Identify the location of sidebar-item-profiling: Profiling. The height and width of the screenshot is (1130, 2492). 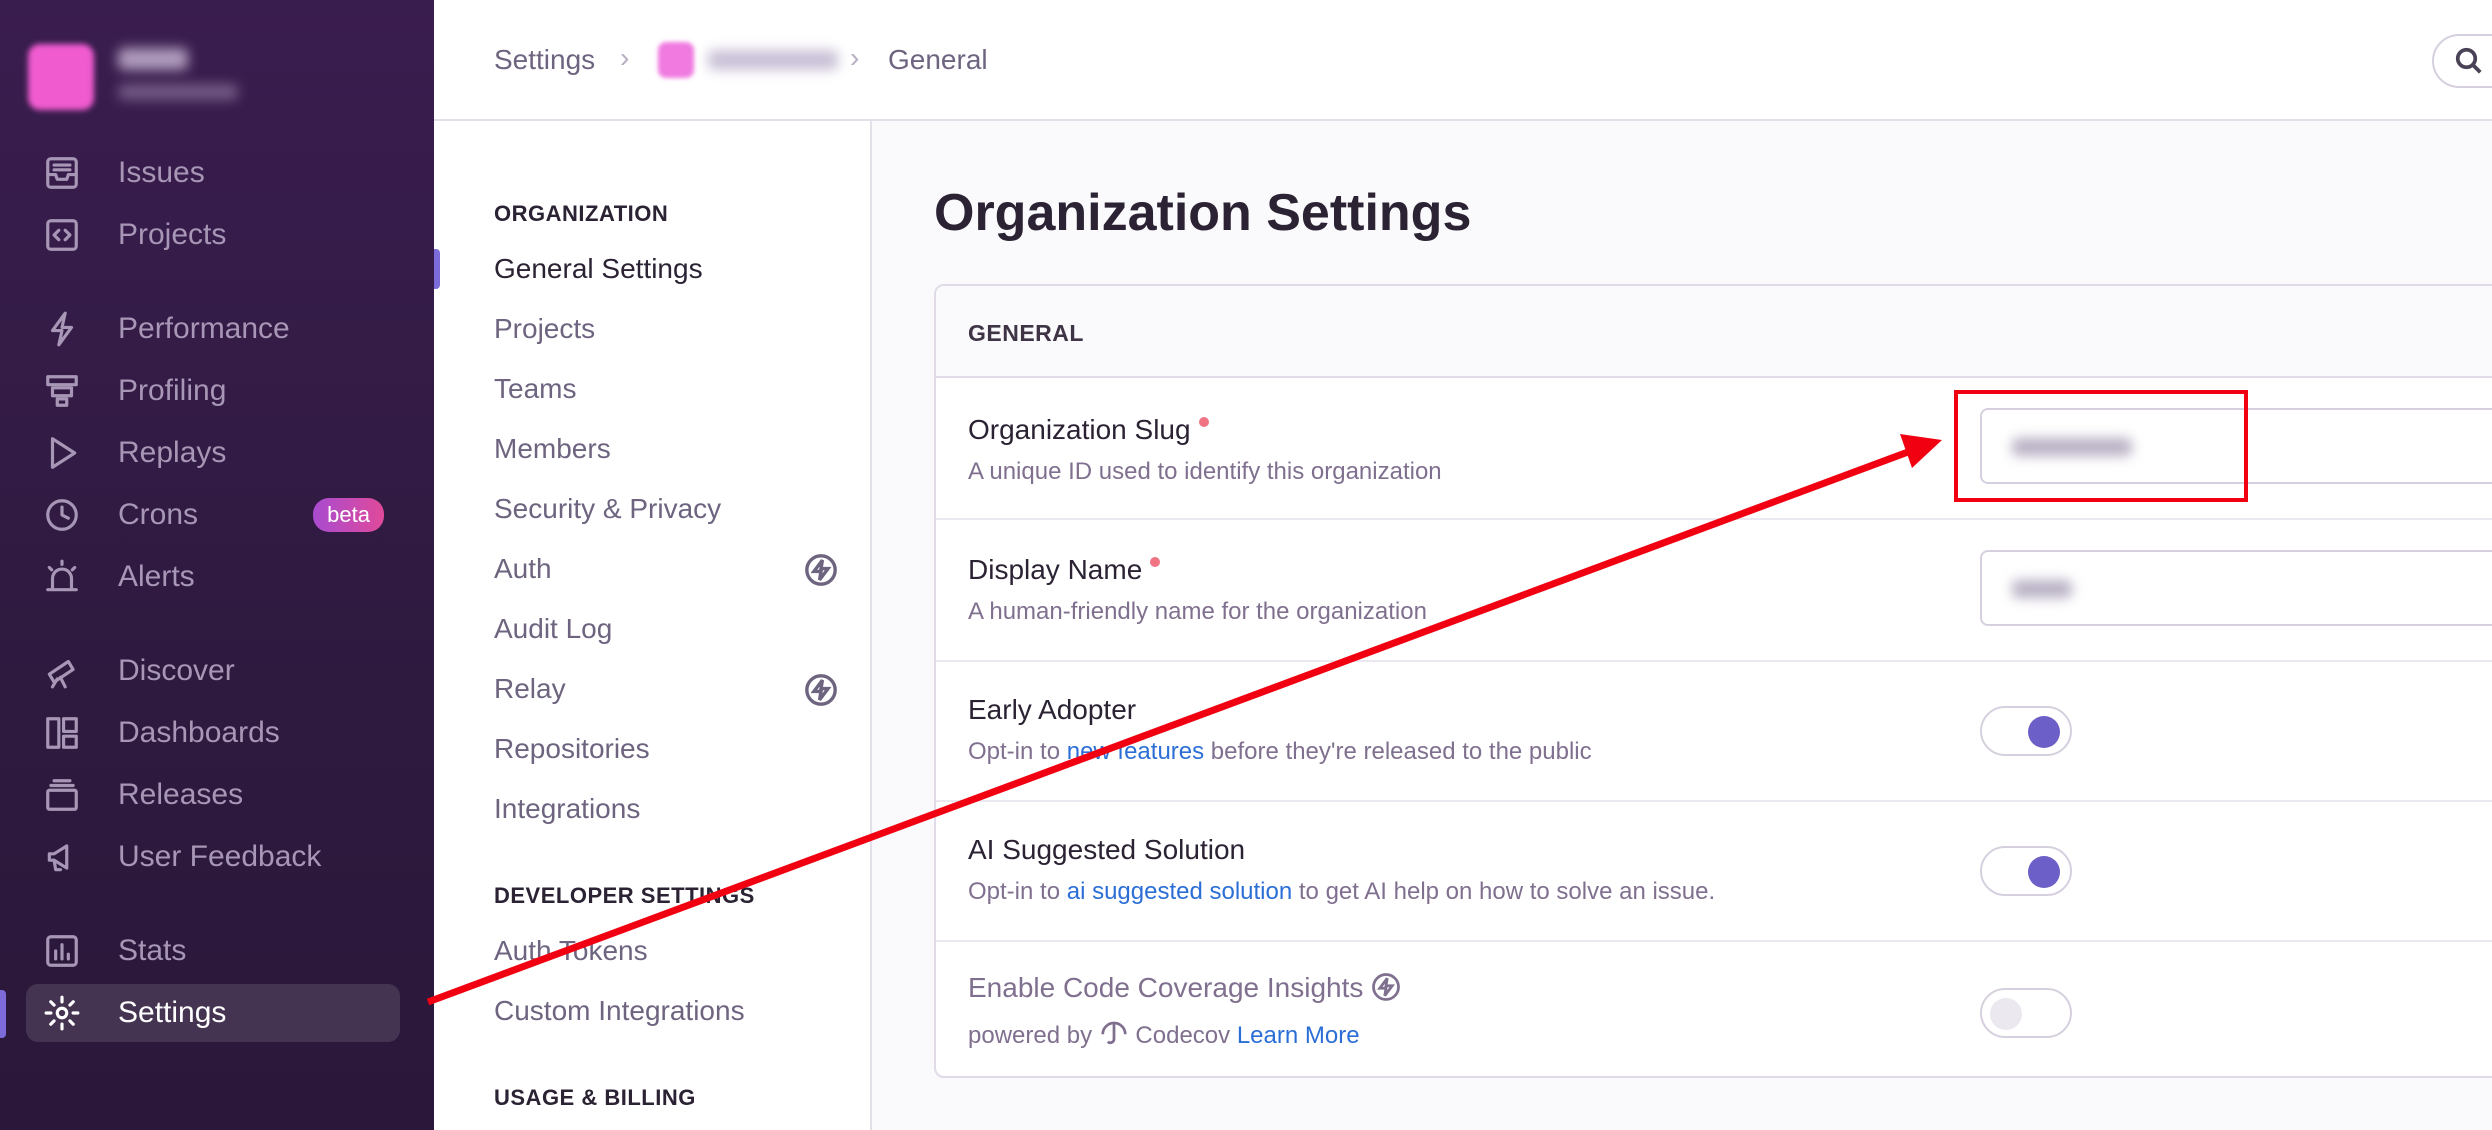
(213, 391).